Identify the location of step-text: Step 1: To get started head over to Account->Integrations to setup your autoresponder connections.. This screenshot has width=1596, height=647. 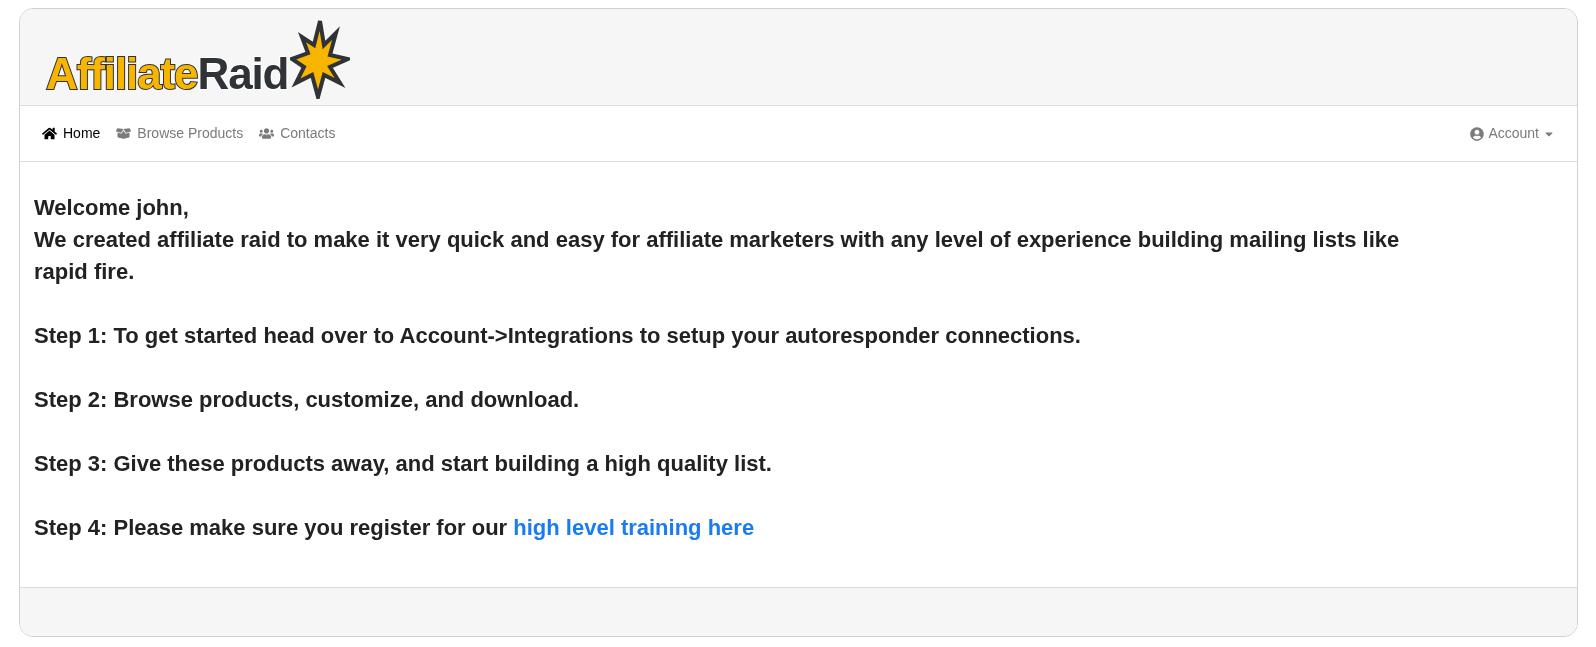
(558, 336).